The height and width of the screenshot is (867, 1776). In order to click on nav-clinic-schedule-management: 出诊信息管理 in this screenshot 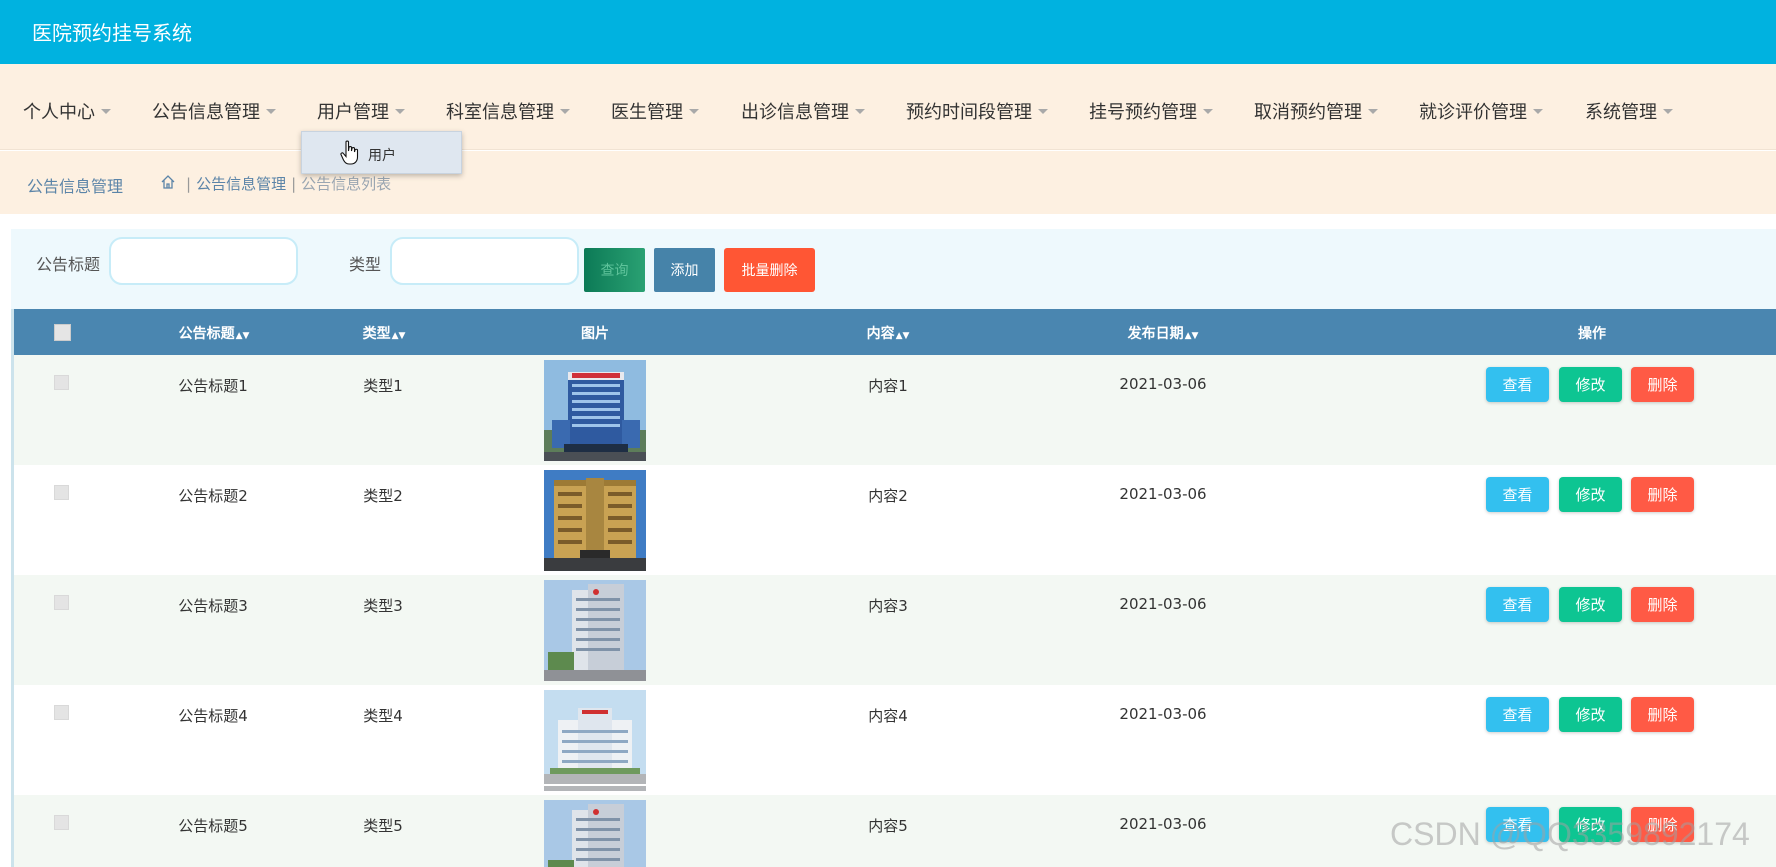, I will do `click(803, 111)`.